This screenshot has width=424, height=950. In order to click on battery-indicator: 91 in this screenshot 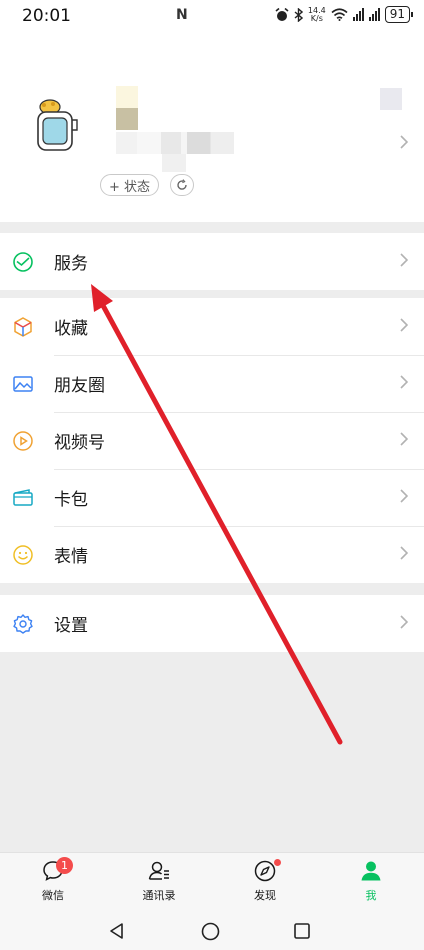, I will do `click(399, 14)`.